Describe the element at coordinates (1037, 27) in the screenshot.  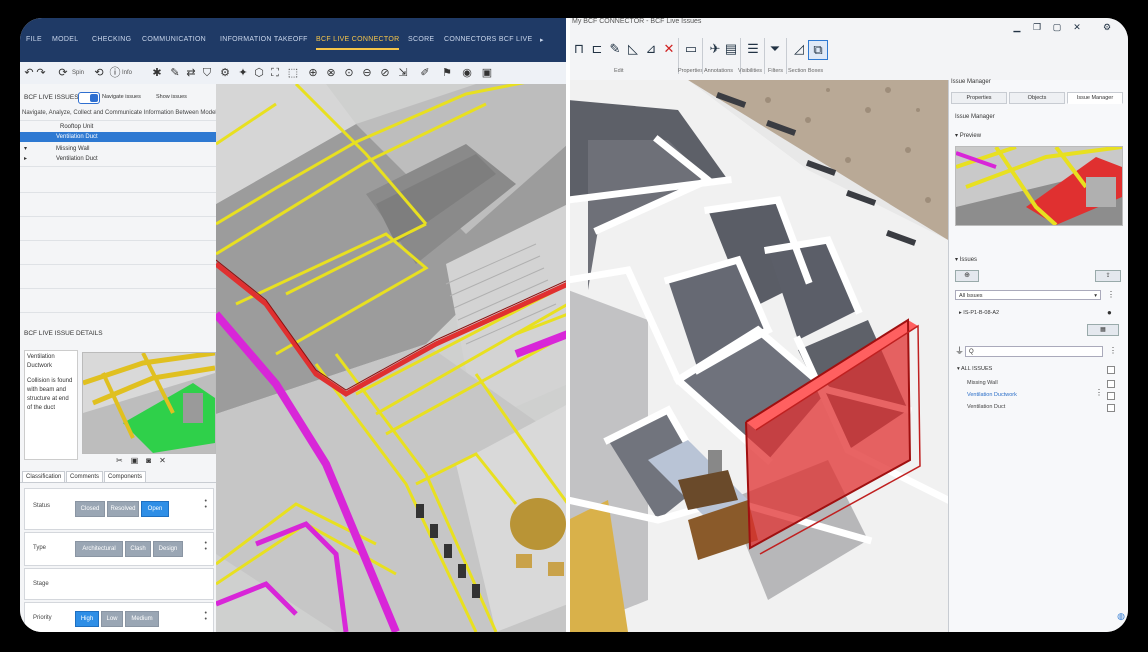
I see `restore-icon: ❐` at that location.